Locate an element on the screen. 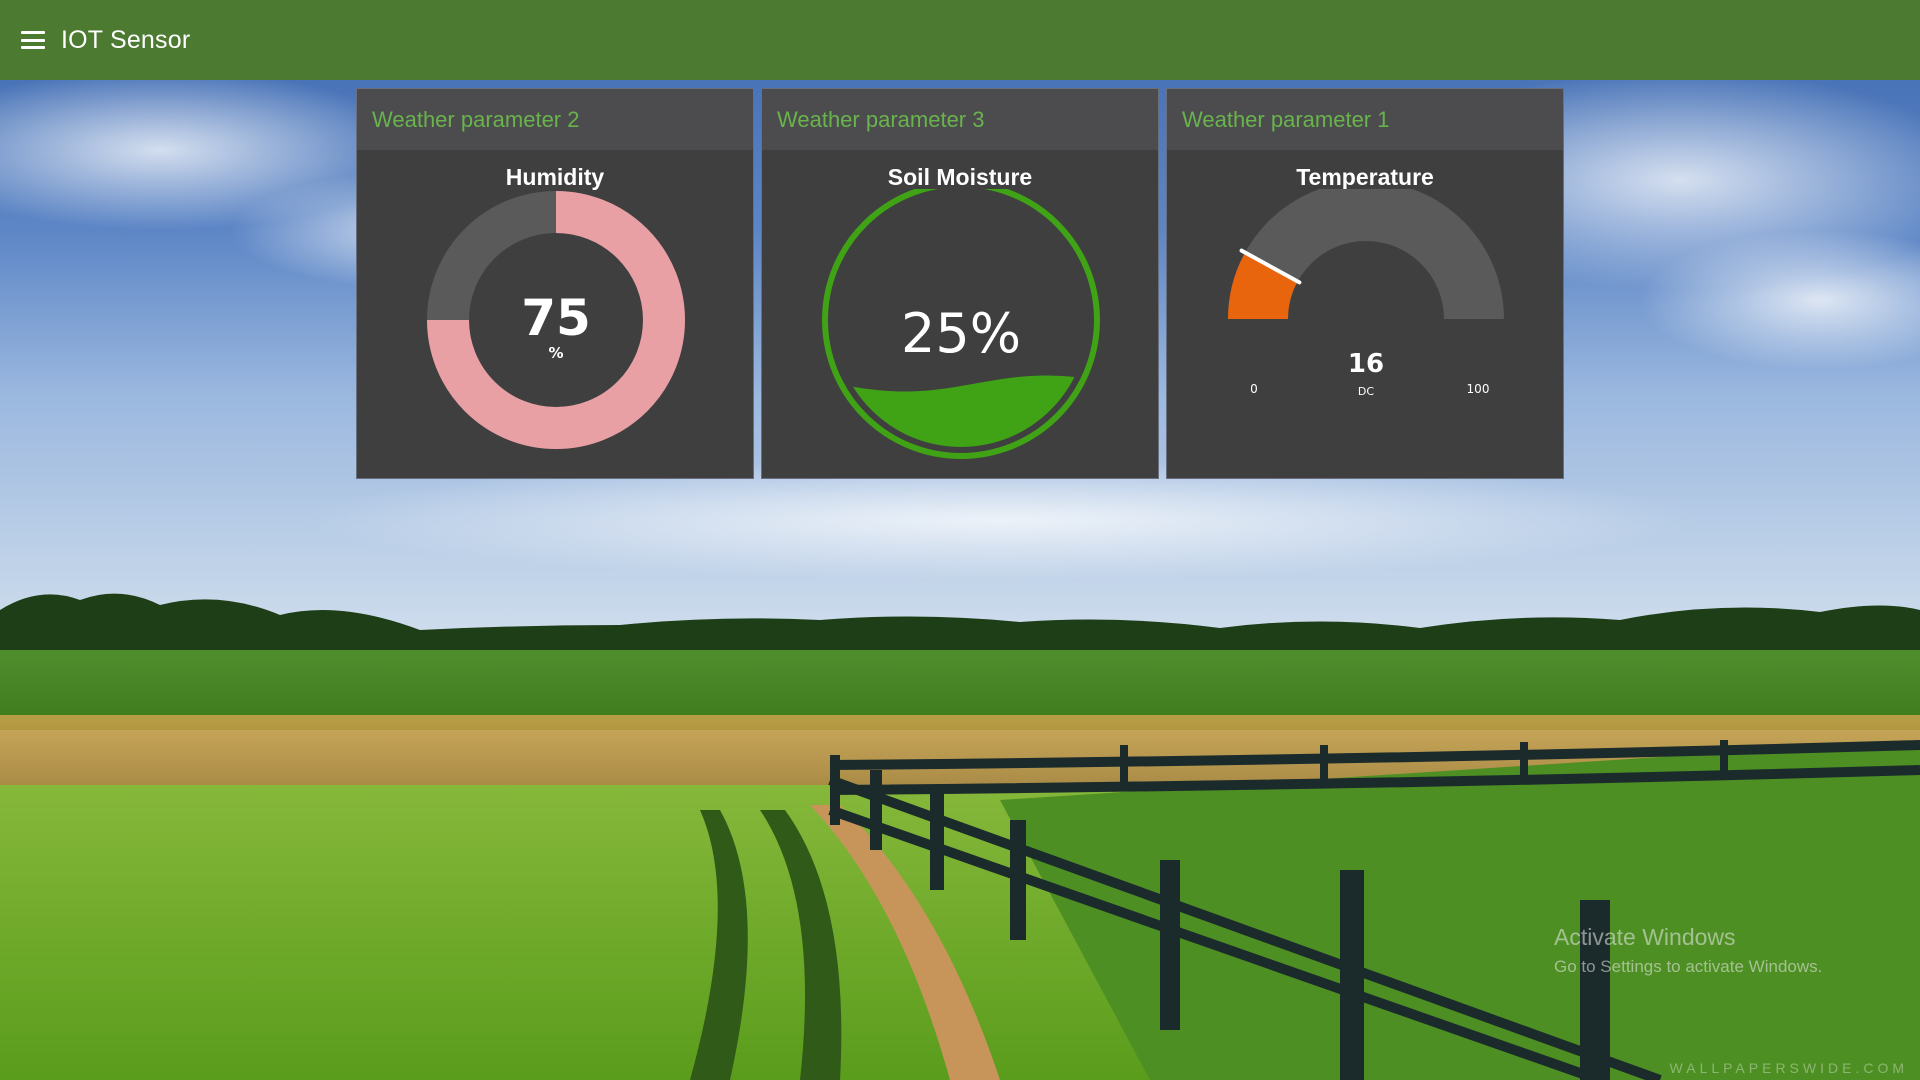  card-header: Weather parameter 3 is located at coordinates (960, 119).